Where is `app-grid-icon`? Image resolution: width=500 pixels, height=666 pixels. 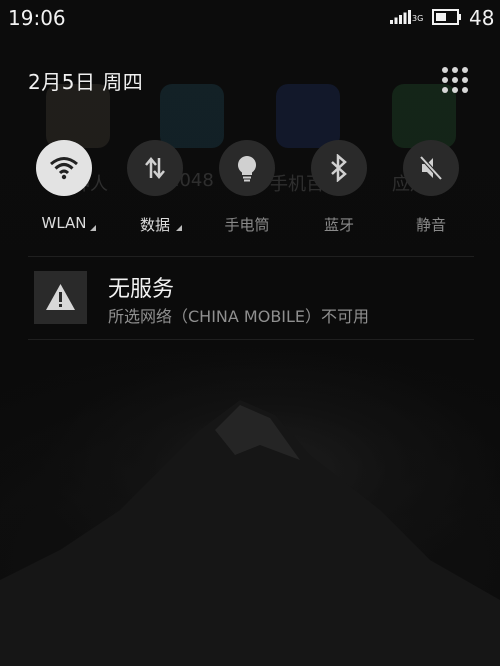 app-grid-icon is located at coordinates (455, 80).